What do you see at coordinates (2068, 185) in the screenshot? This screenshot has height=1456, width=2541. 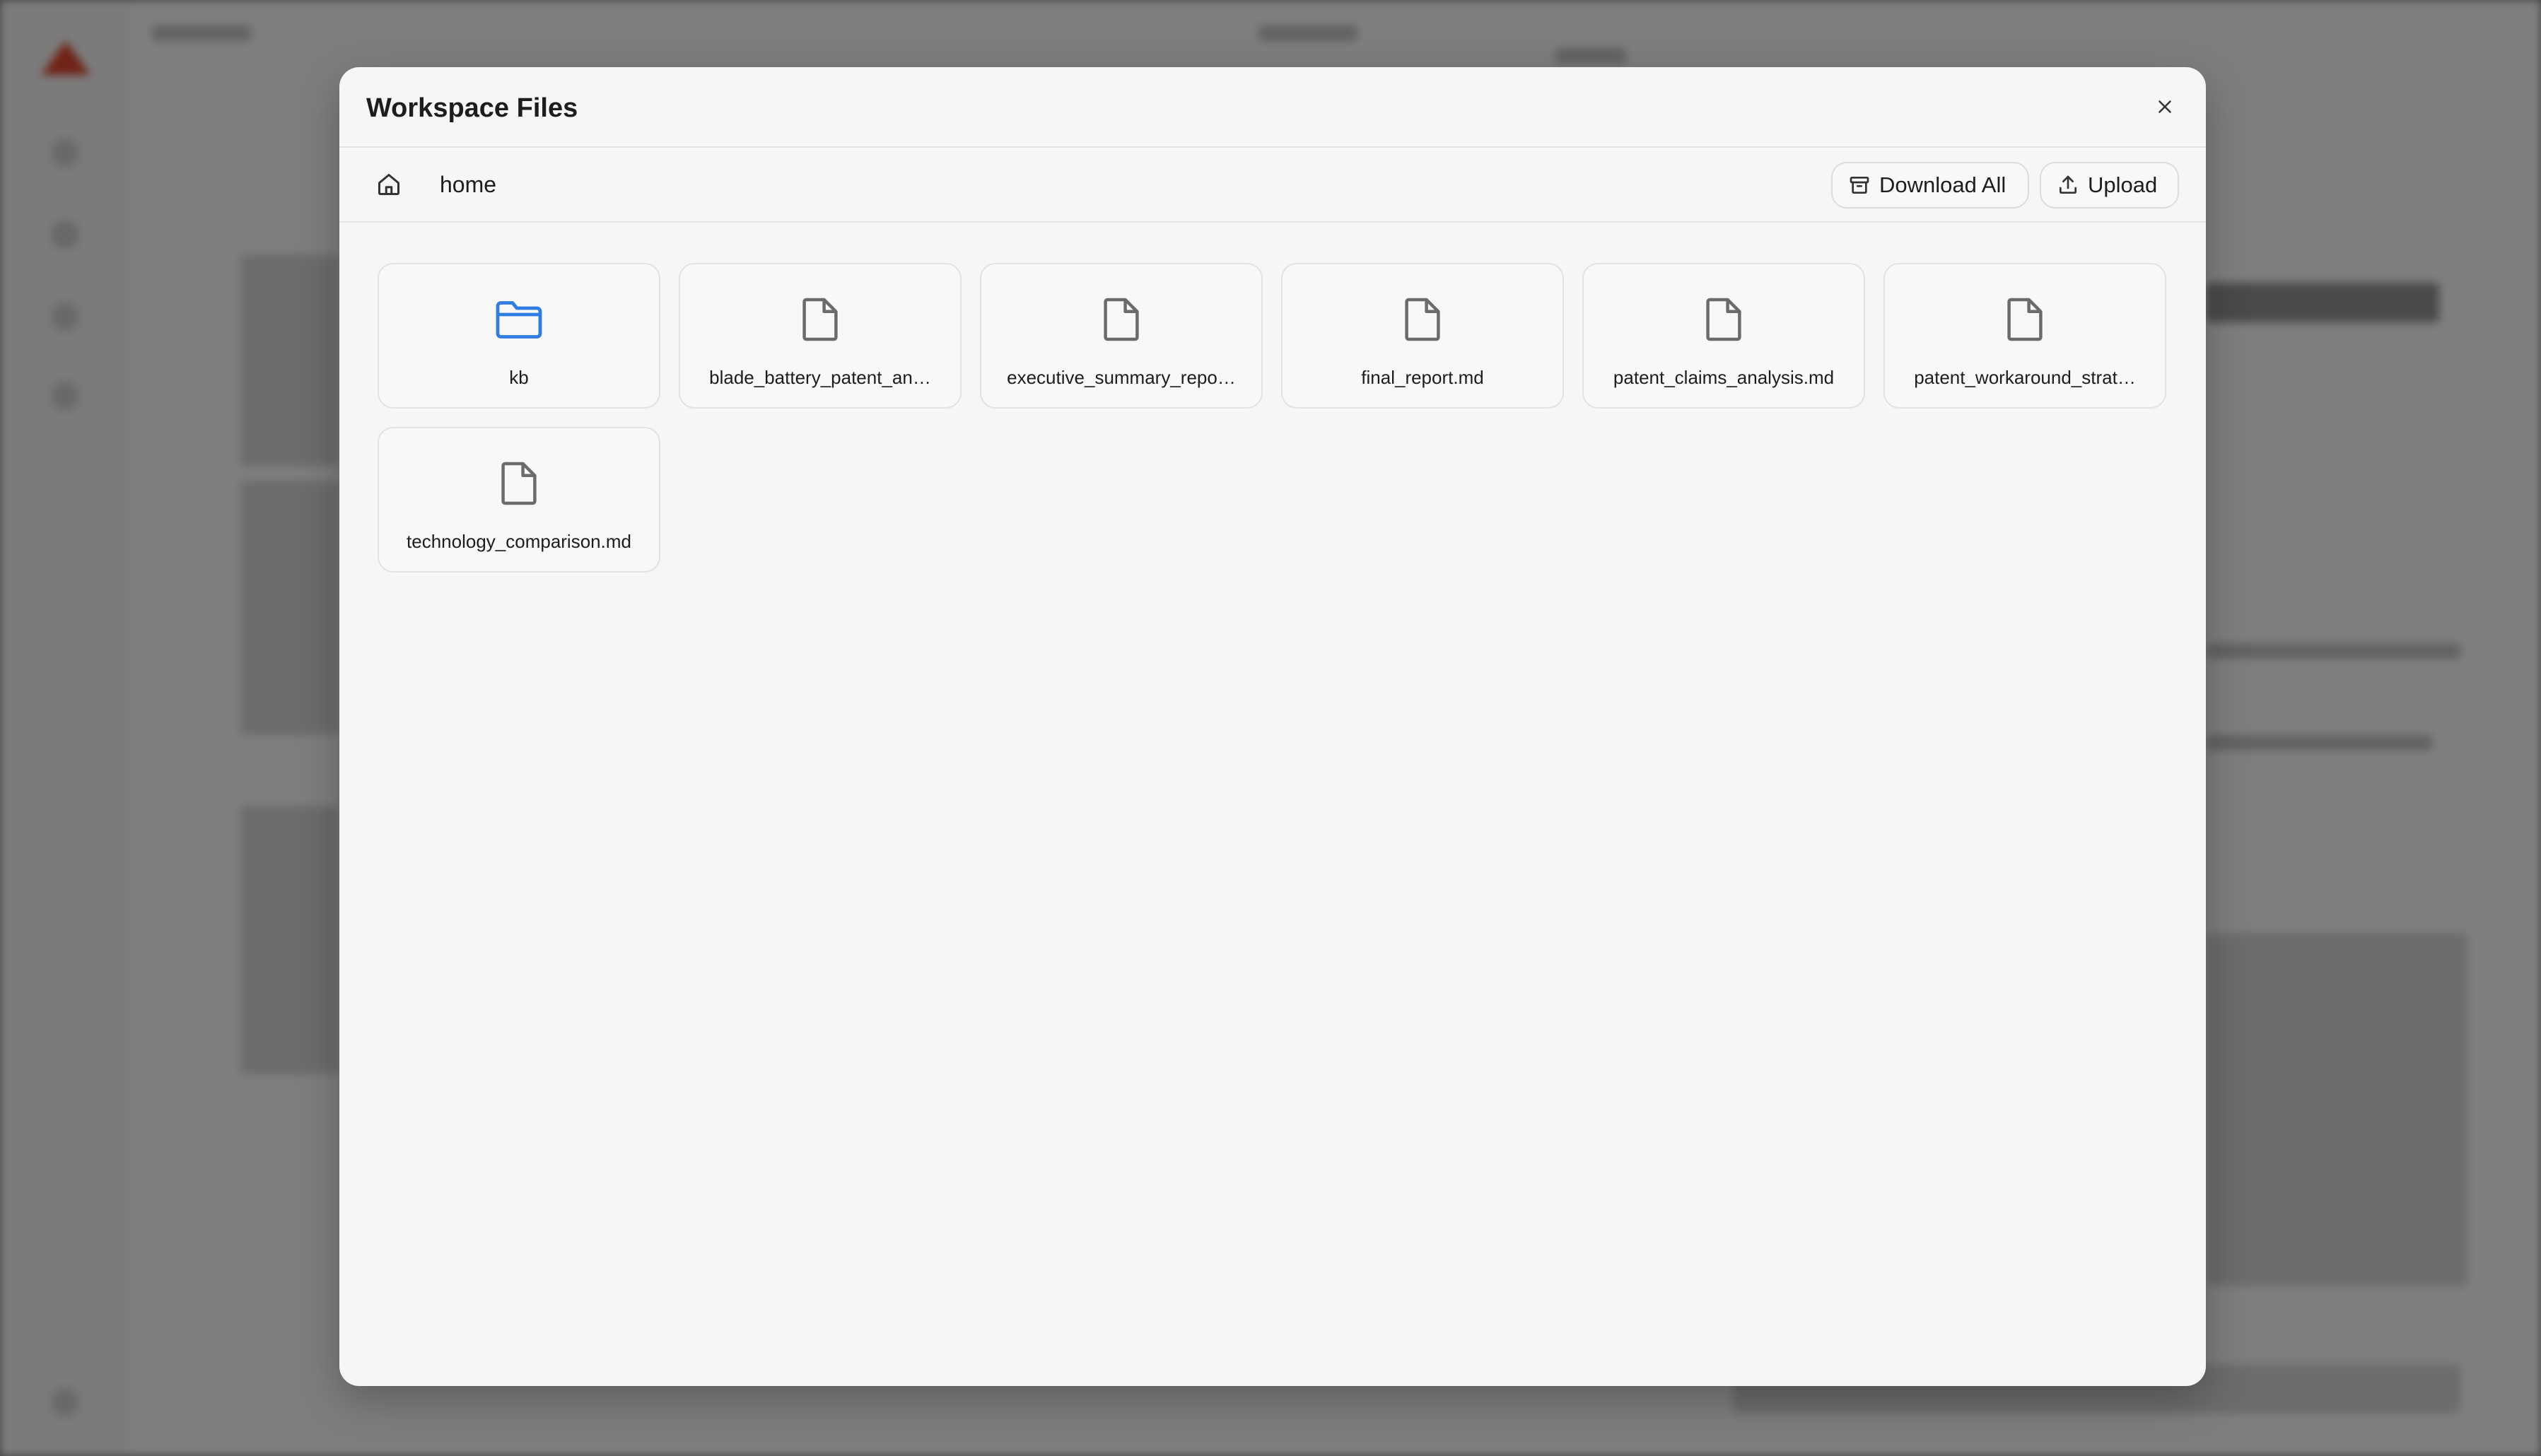 I see `upload-icon` at bounding box center [2068, 185].